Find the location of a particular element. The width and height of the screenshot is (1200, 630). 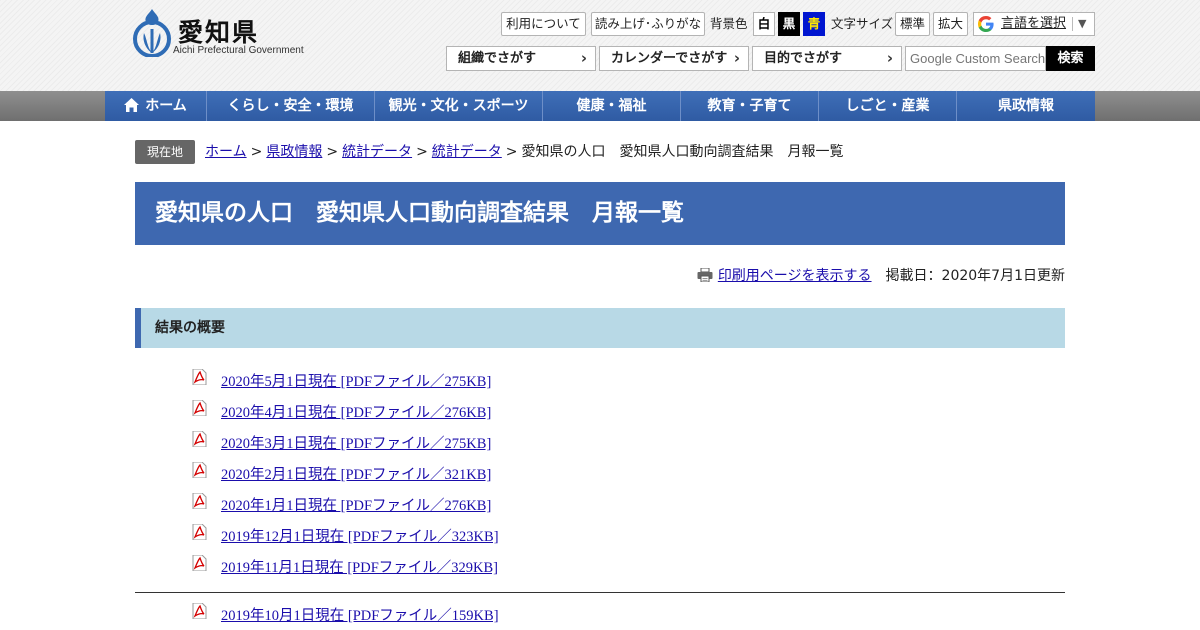

breadcrumb-link-home: ホーム is located at coordinates (226, 152).